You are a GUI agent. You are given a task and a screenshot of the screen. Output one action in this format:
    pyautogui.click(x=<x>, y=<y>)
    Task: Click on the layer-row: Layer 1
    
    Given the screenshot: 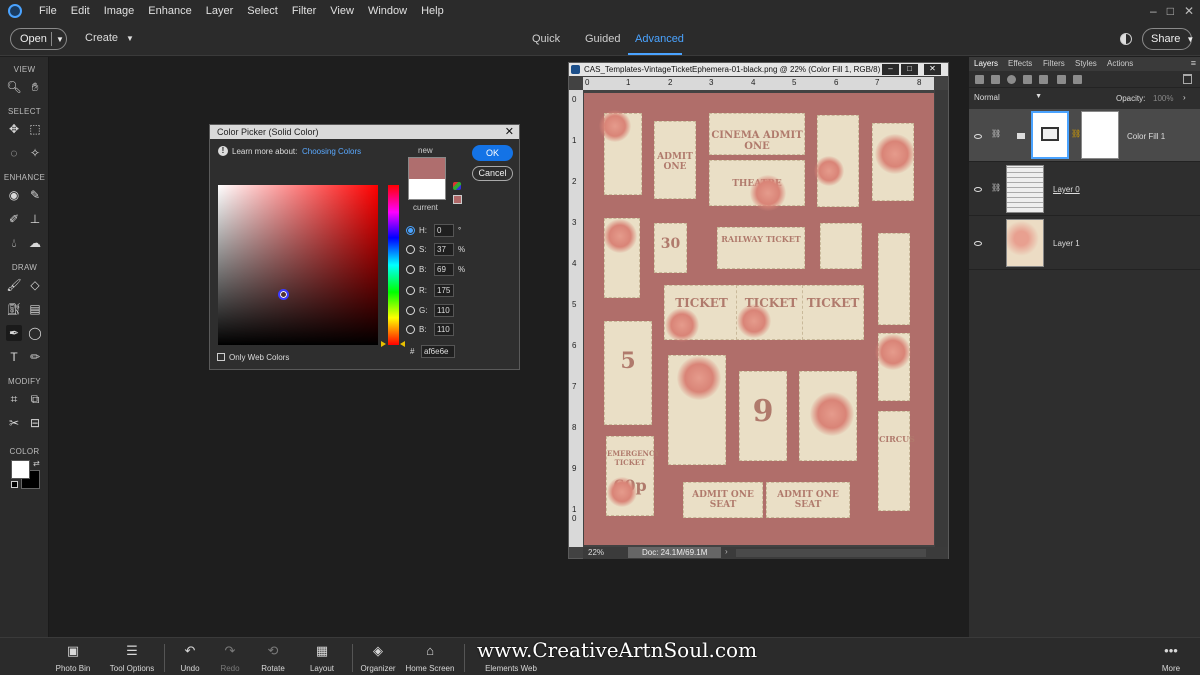 What is the action you would take?
    pyautogui.click(x=1084, y=243)
    